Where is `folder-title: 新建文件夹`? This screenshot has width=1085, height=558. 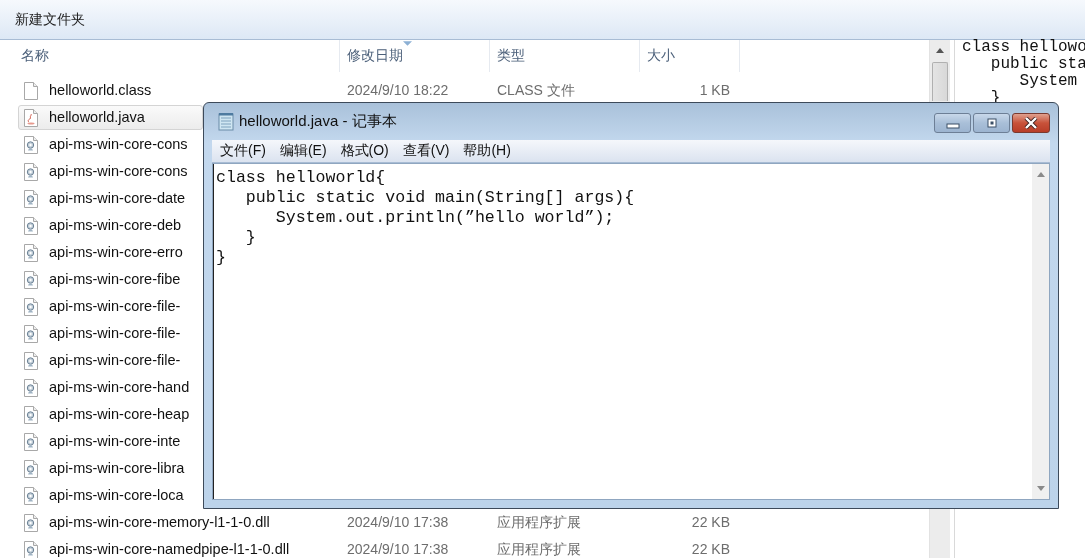 folder-title: 新建文件夹 is located at coordinates (50, 19).